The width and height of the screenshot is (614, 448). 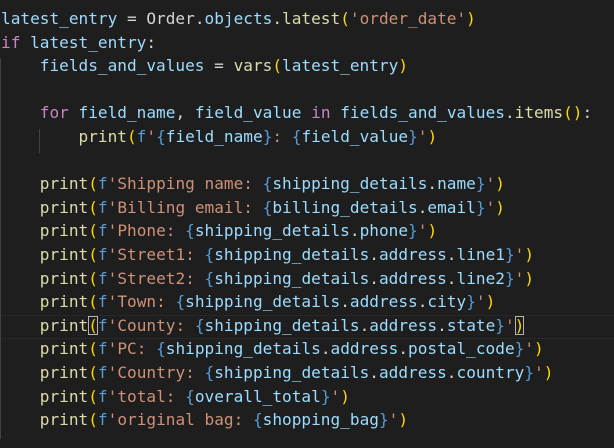 I want to click on code-token: field_name, so click(x=127, y=113).